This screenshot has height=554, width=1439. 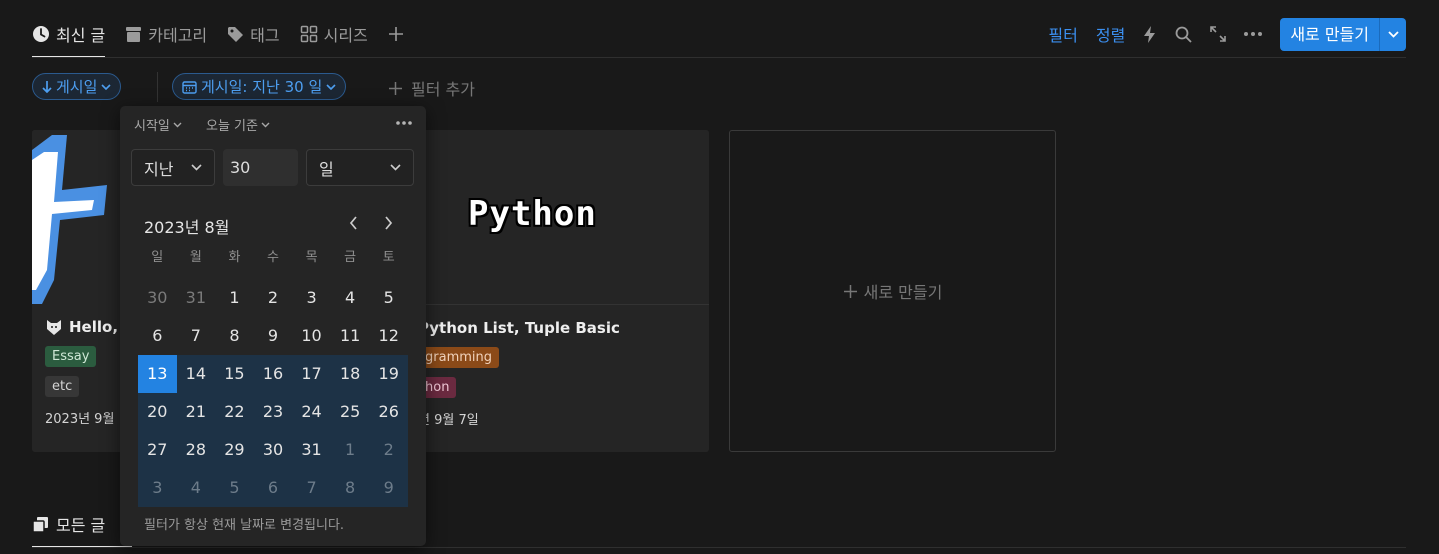 What do you see at coordinates (157, 374) in the screenshot?
I see `calendar-day-start: 13` at bounding box center [157, 374].